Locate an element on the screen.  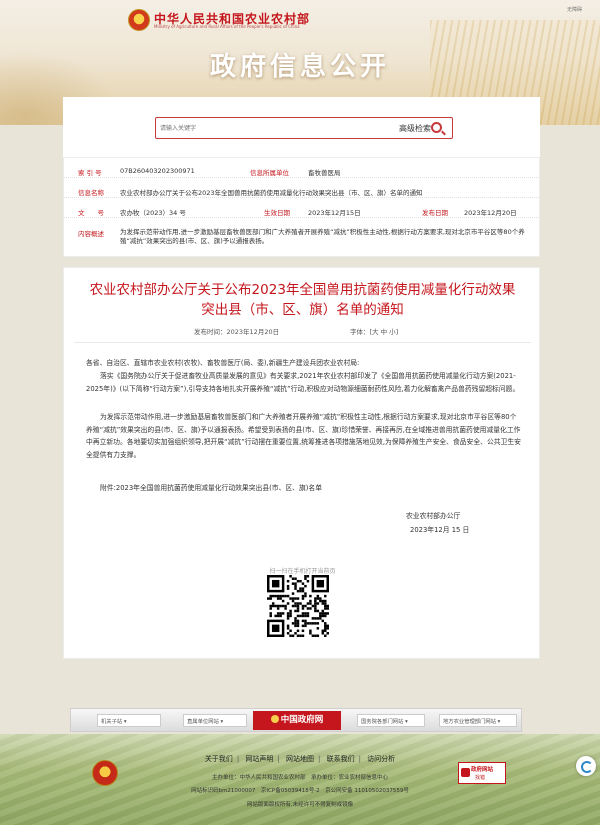
publish-date-label: 发布日期 is located at coordinates (435, 213).